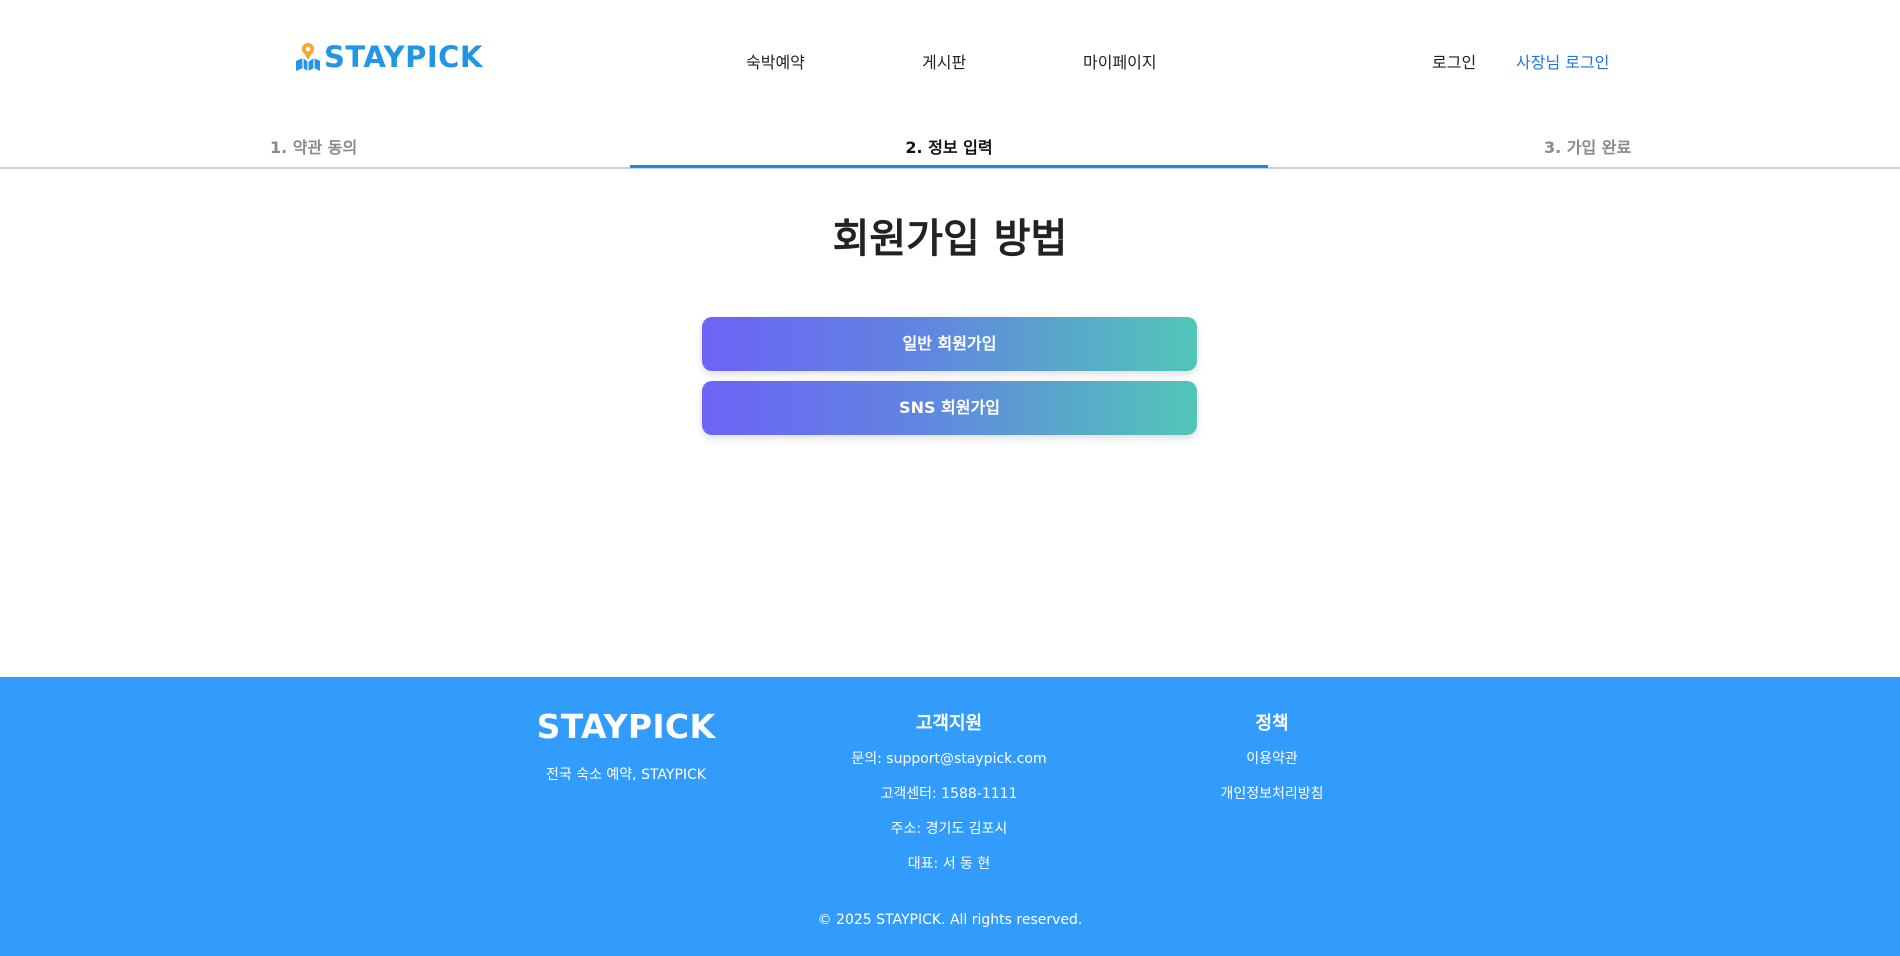  What do you see at coordinates (950, 239) in the screenshot?
I see `page-title: 회원가입 방법` at bounding box center [950, 239].